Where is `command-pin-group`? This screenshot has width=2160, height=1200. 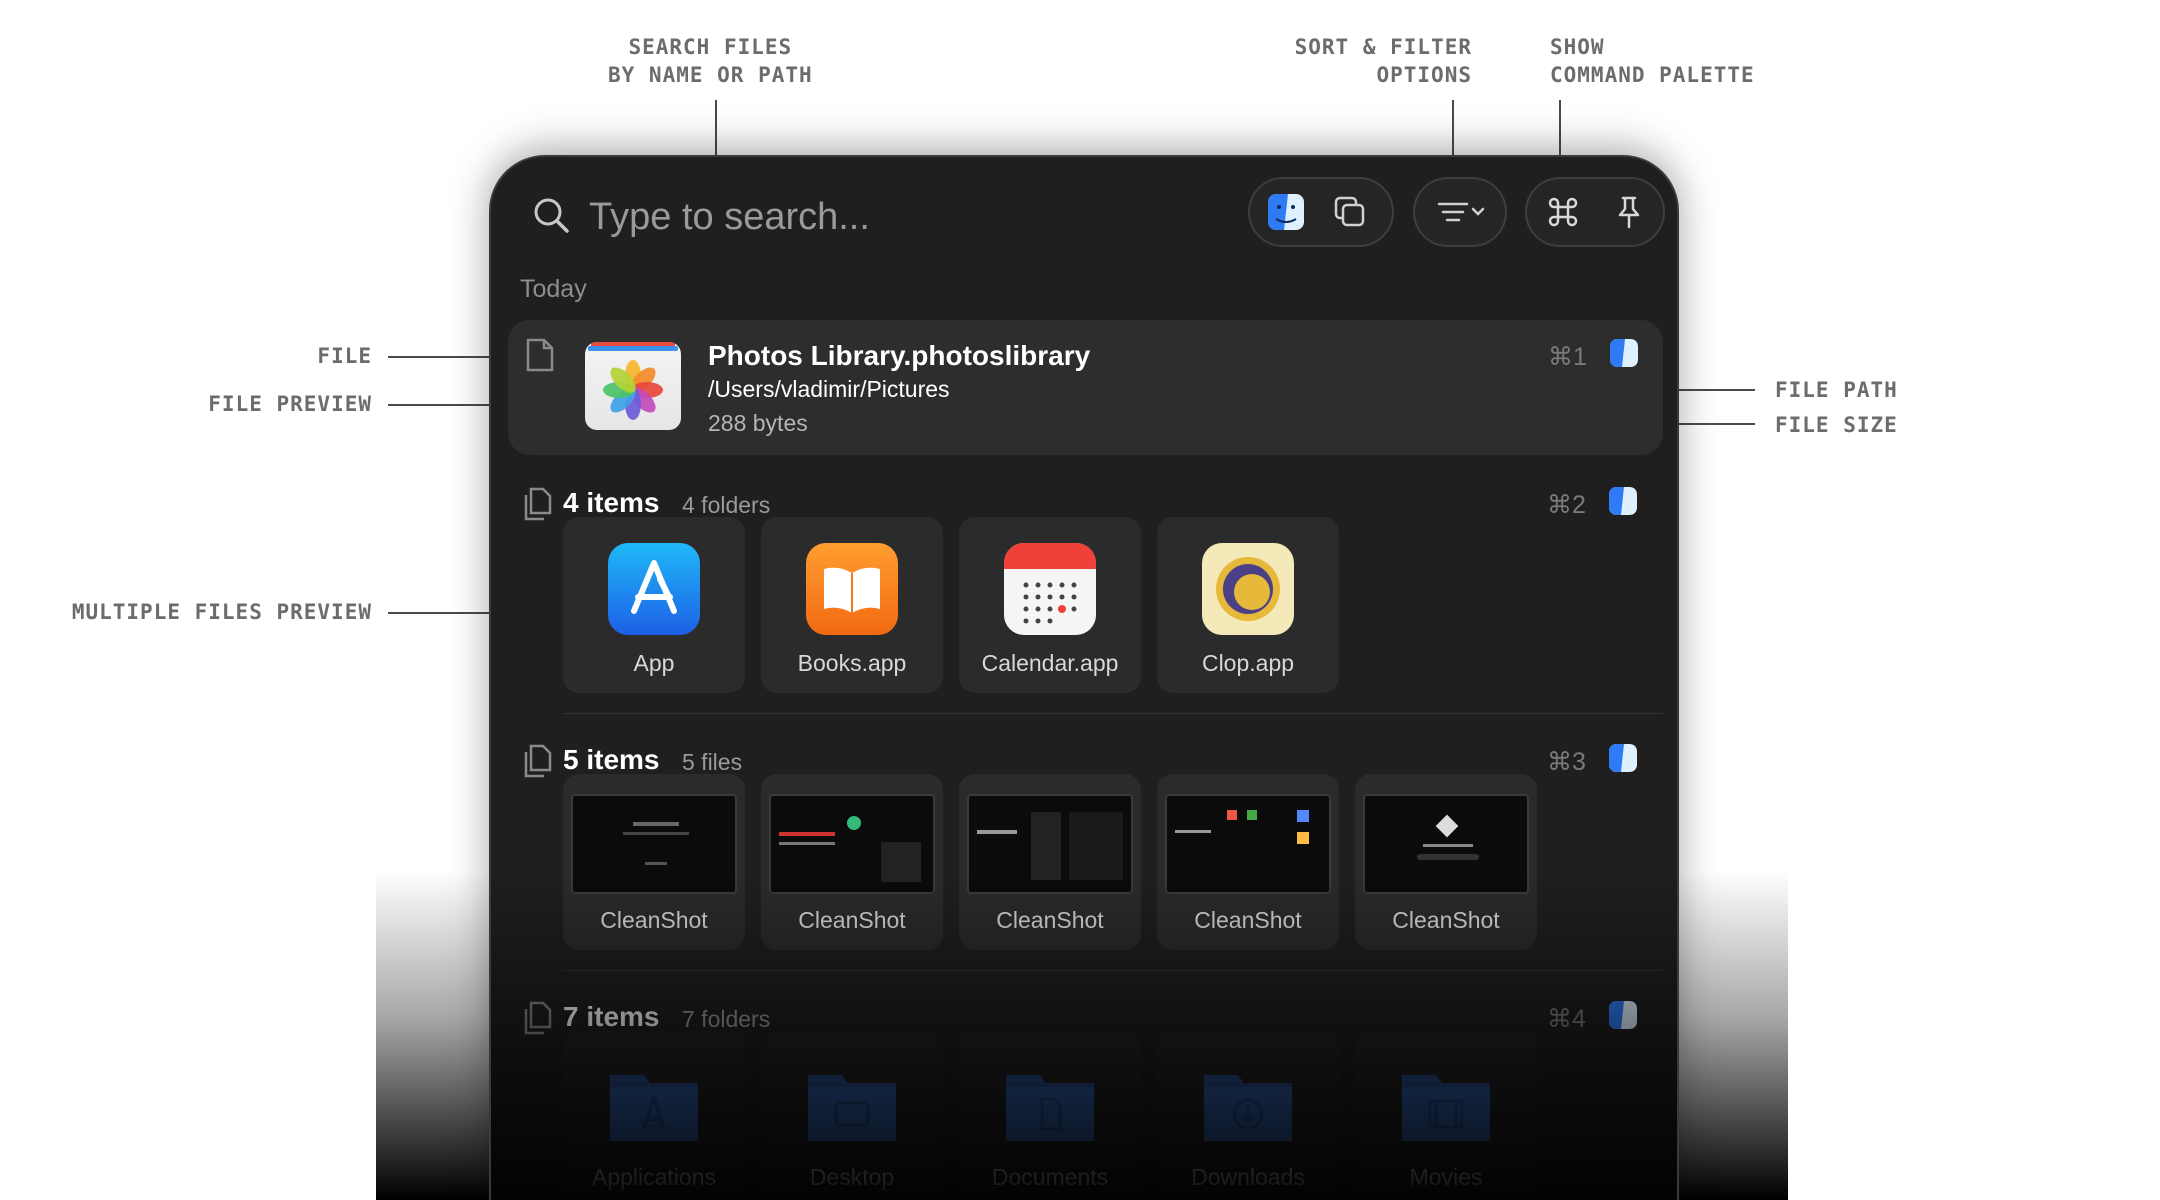 command-pin-group is located at coordinates (1595, 212).